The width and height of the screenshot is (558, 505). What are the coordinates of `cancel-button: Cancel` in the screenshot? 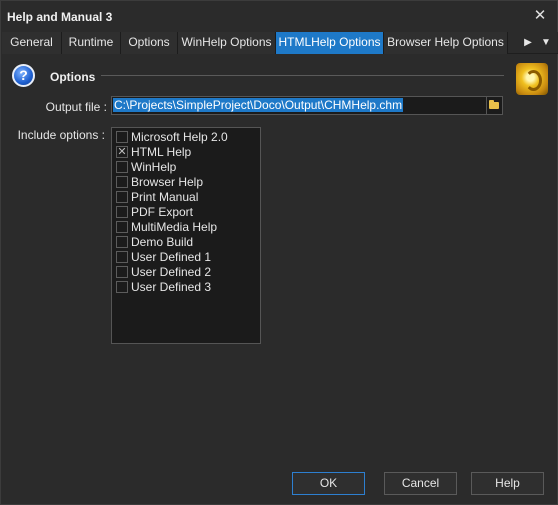 It's located at (420, 483).